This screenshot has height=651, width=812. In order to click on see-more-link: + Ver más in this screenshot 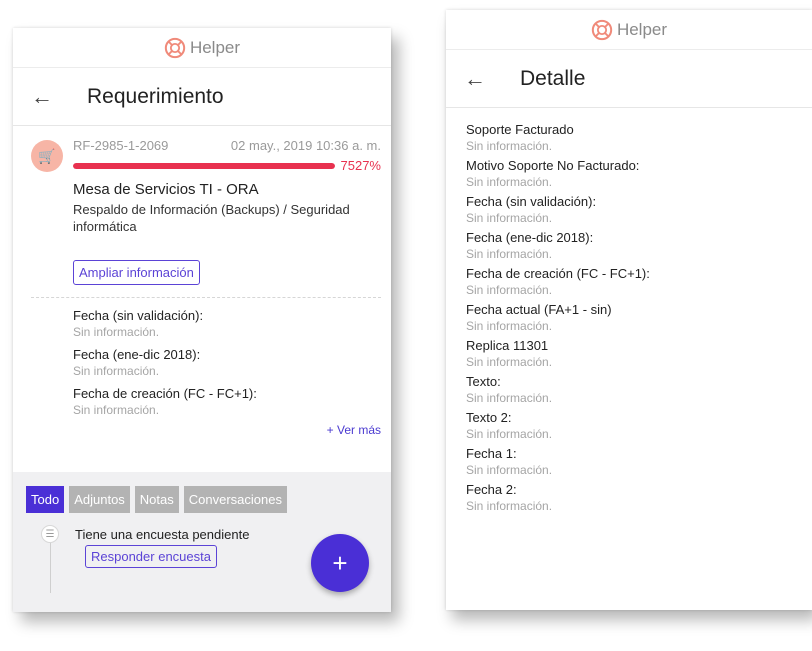, I will do `click(202, 430)`.